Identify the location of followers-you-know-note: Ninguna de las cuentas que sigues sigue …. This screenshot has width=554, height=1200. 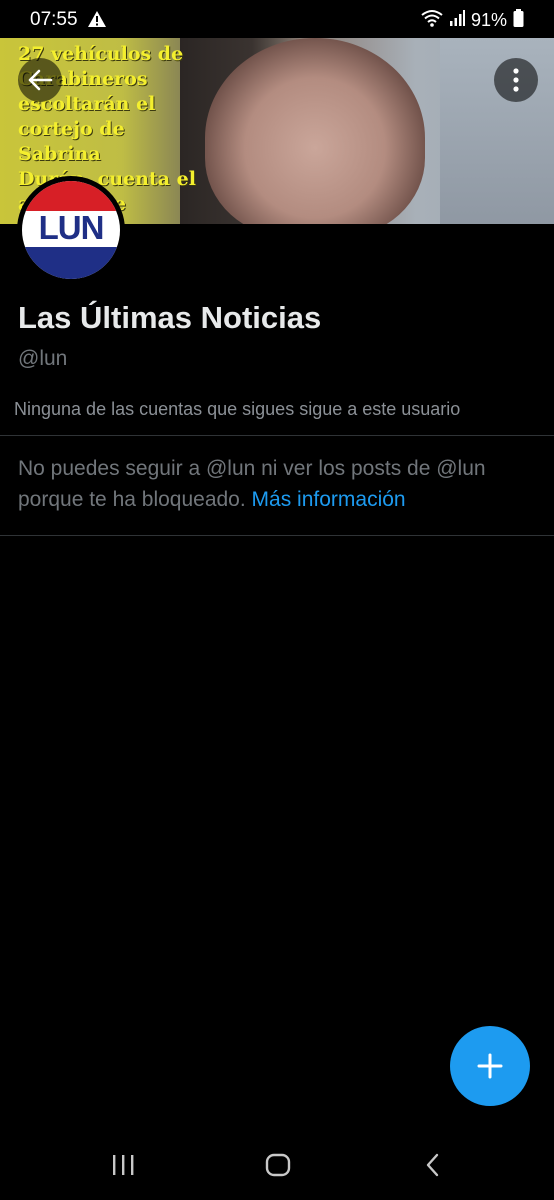
(237, 409).